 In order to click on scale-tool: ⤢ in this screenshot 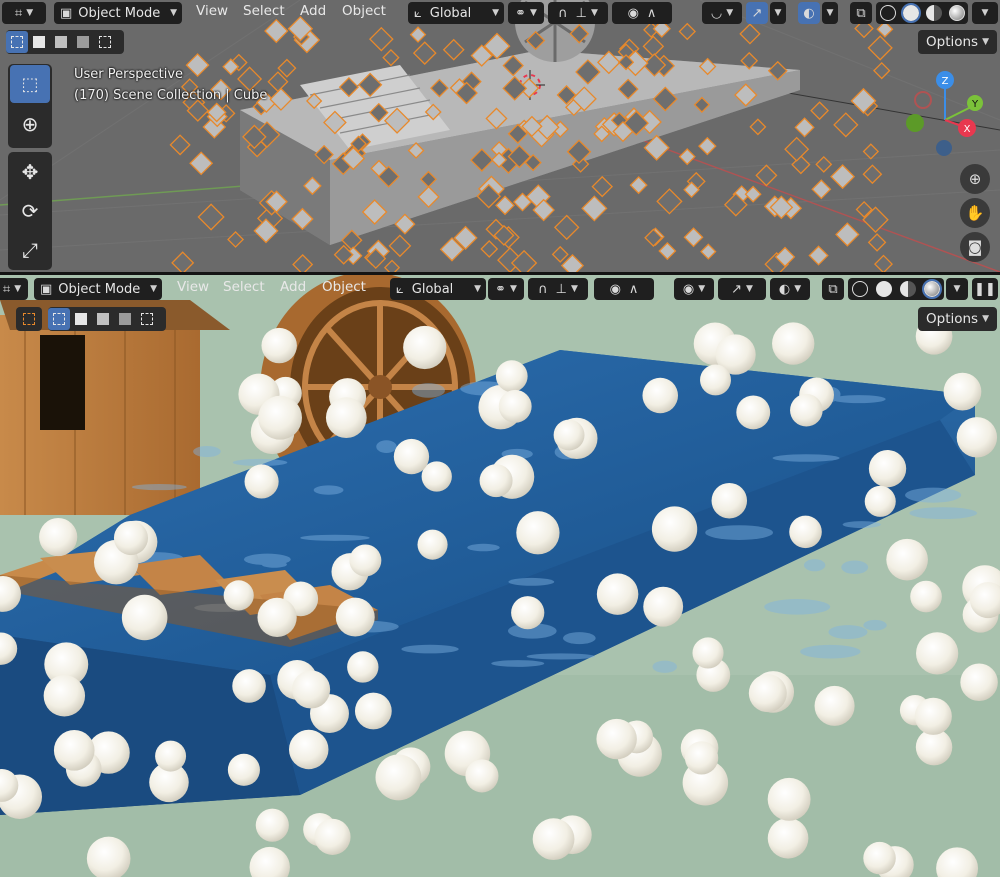, I will do `click(30, 250)`.